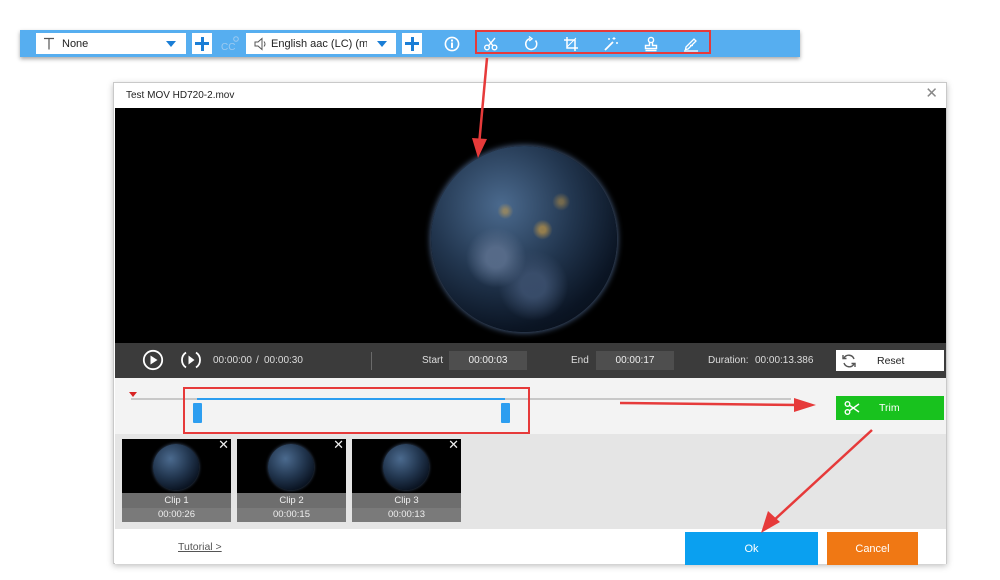  I want to click on watermark-tool-button, so click(651, 43).